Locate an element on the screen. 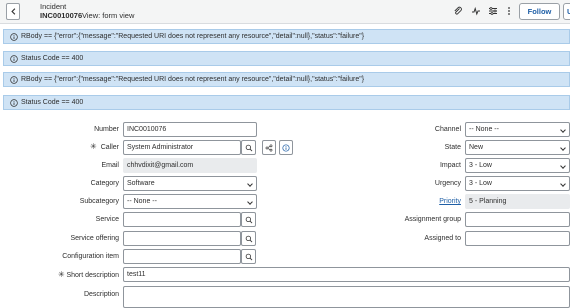  description-label: Description is located at coordinates (101, 294).